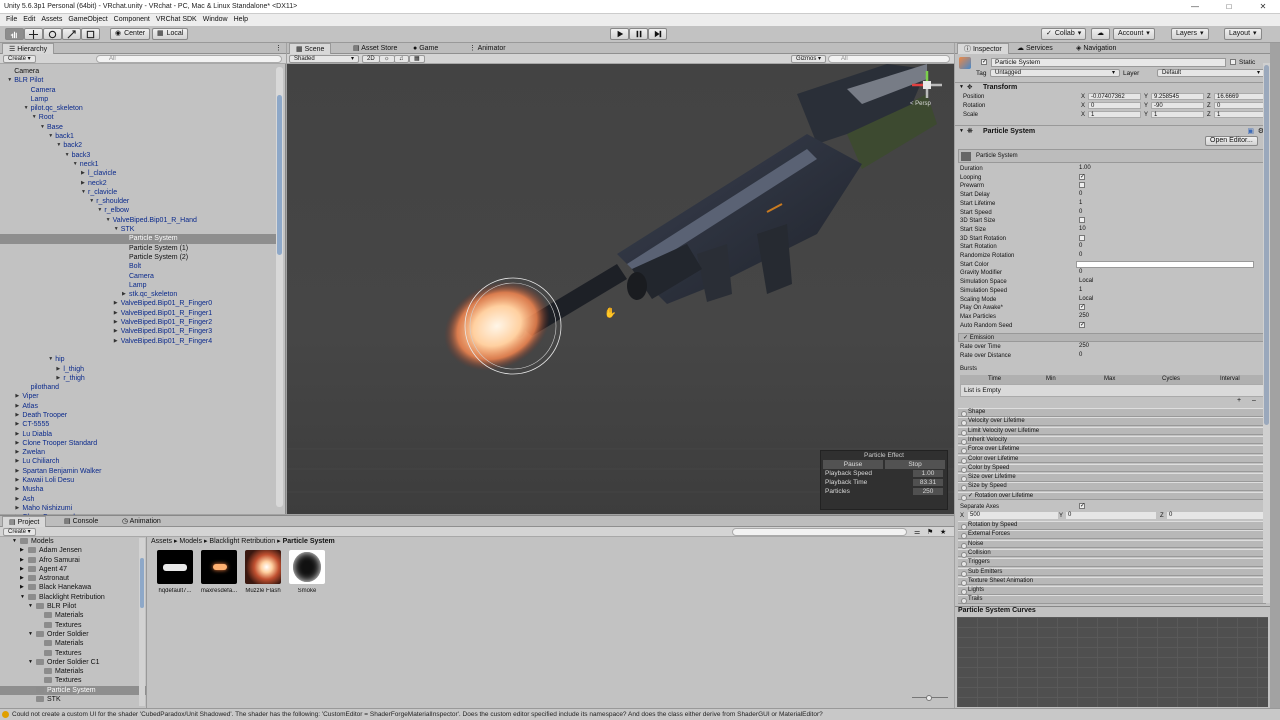 This screenshot has width=1280, height=720. Describe the element at coordinates (138, 499) in the screenshot. I see `hierarchy-item: ▶ Ash` at that location.